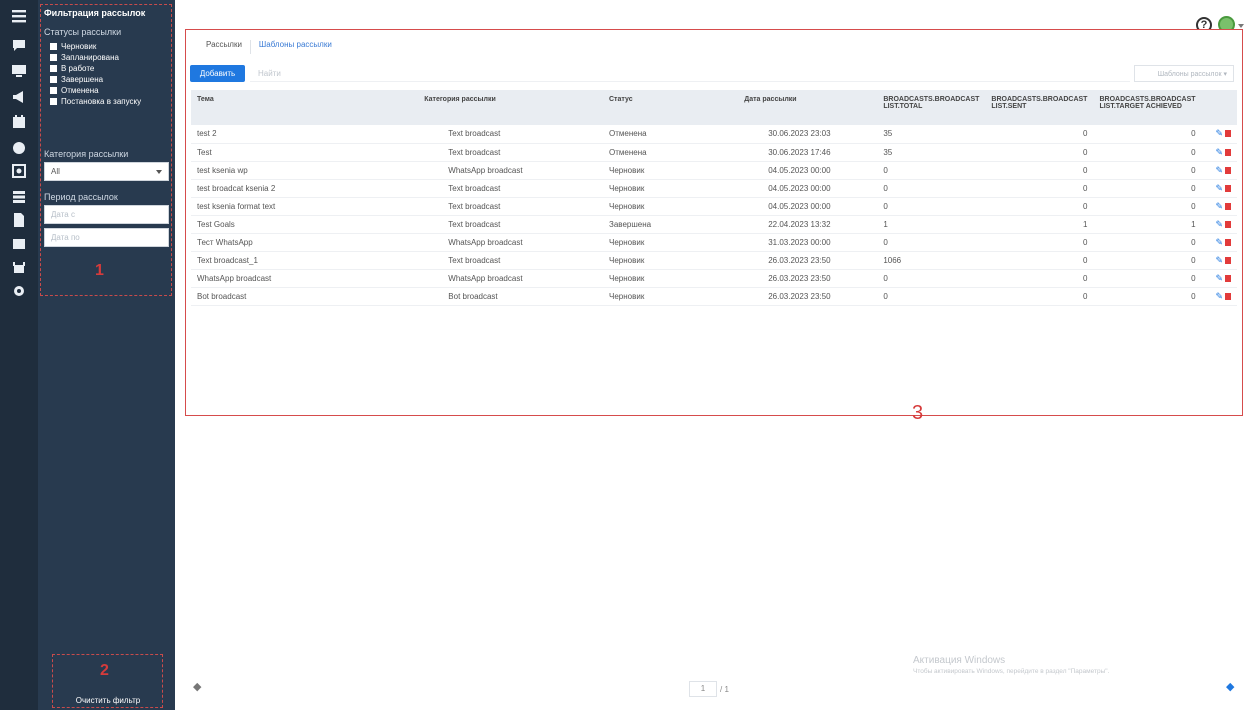 The width and height of the screenshot is (1258, 710). Describe the element at coordinates (197, 686) in the screenshot. I see `scroll-left-icon: ◆` at that location.